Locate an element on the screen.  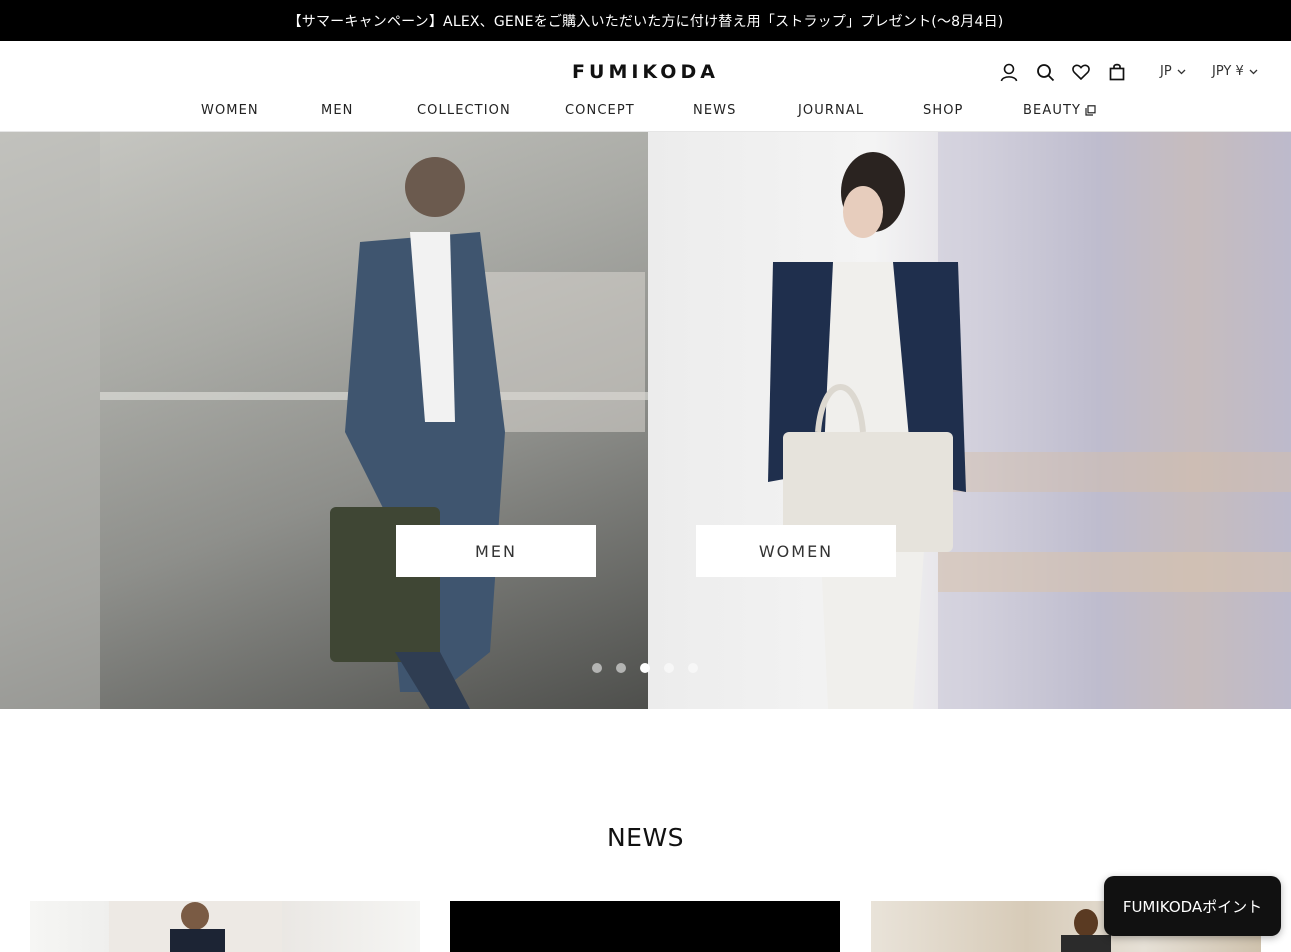
language-value: JP is located at coordinates (1166, 71).